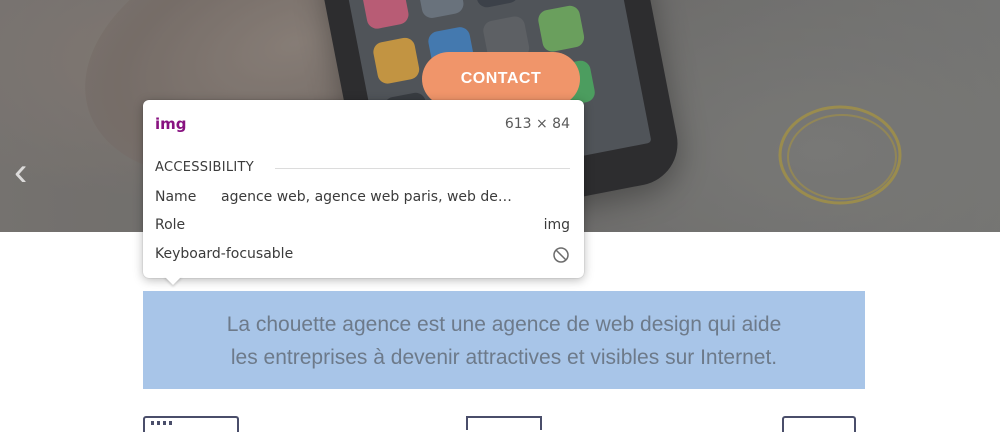  What do you see at coordinates (171, 124) in the screenshot?
I see `tooltip-tag-name: img` at bounding box center [171, 124].